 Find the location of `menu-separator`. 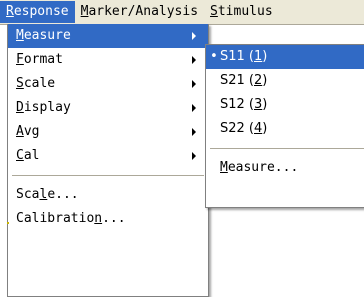

menu-separator is located at coordinates (108, 175).